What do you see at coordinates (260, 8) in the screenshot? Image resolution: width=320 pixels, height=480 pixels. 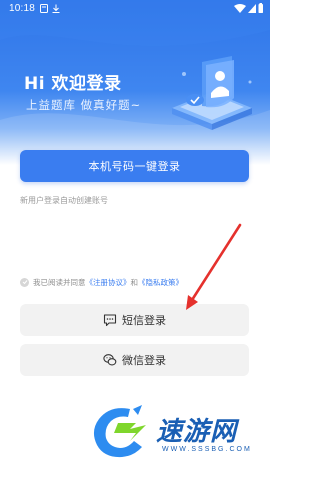 I see `battery-icon` at bounding box center [260, 8].